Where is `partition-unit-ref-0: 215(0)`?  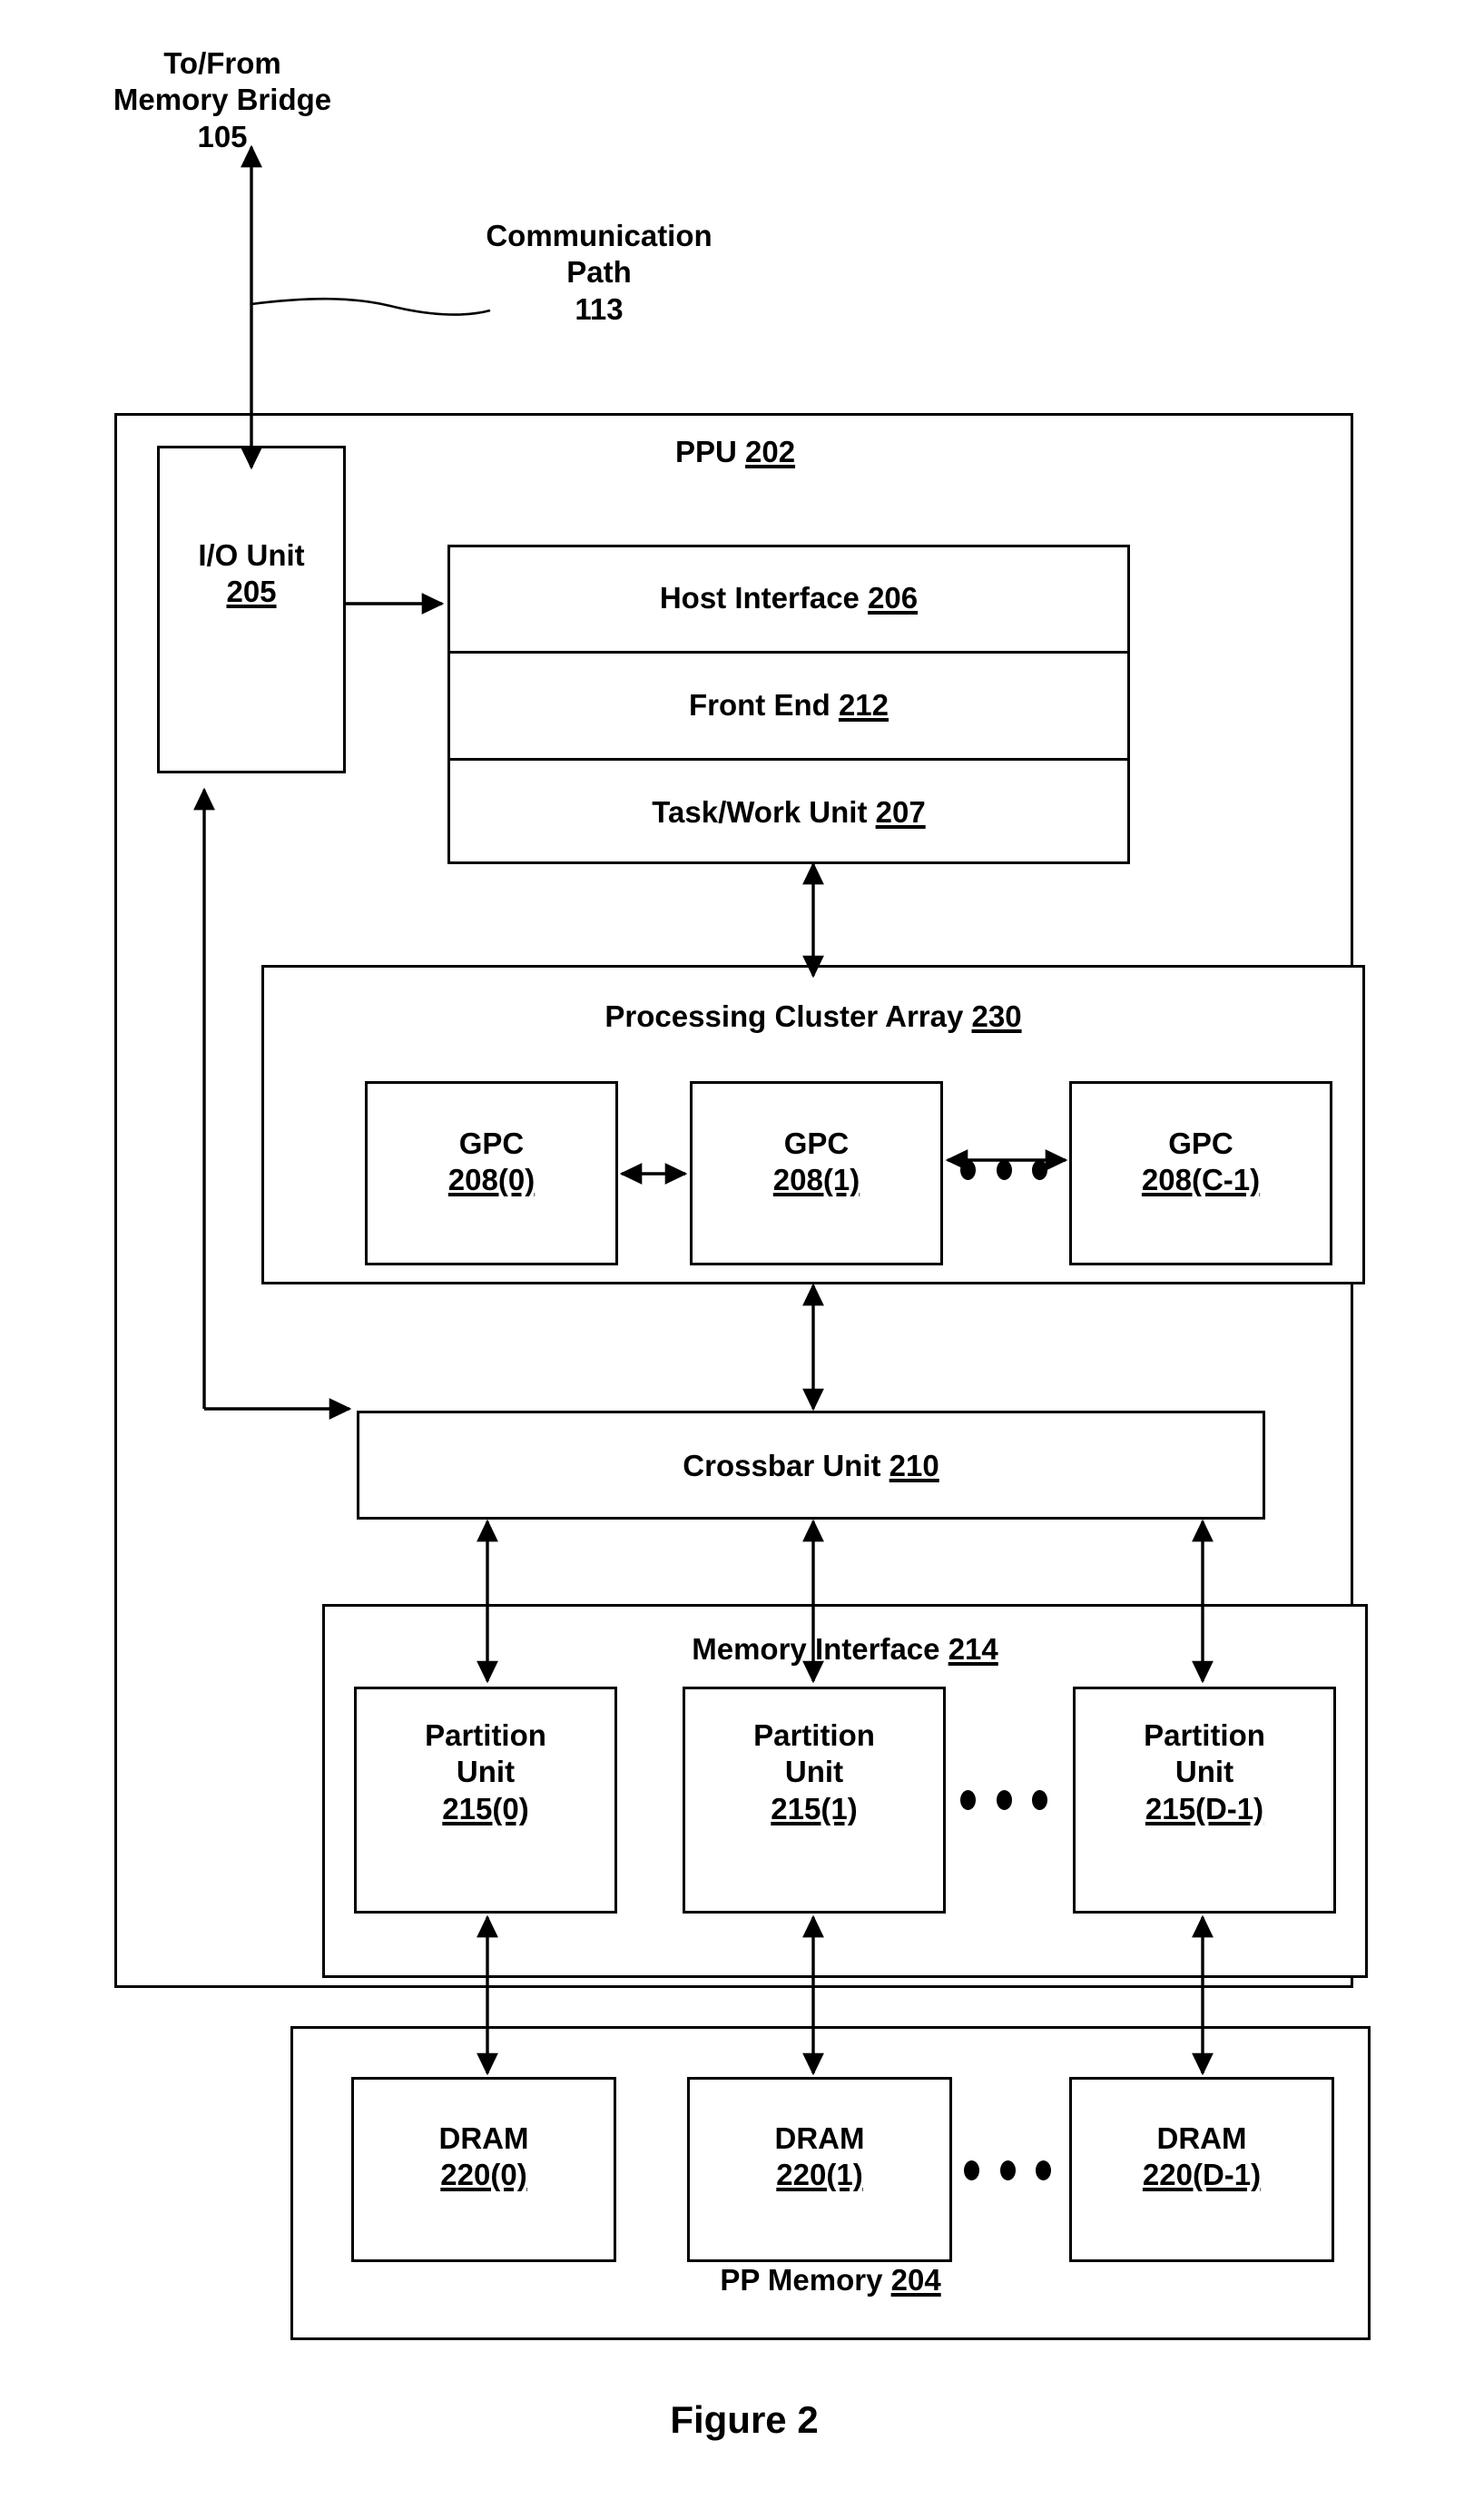
partition-unit-ref-0: 215(0) is located at coordinates (485, 1808).